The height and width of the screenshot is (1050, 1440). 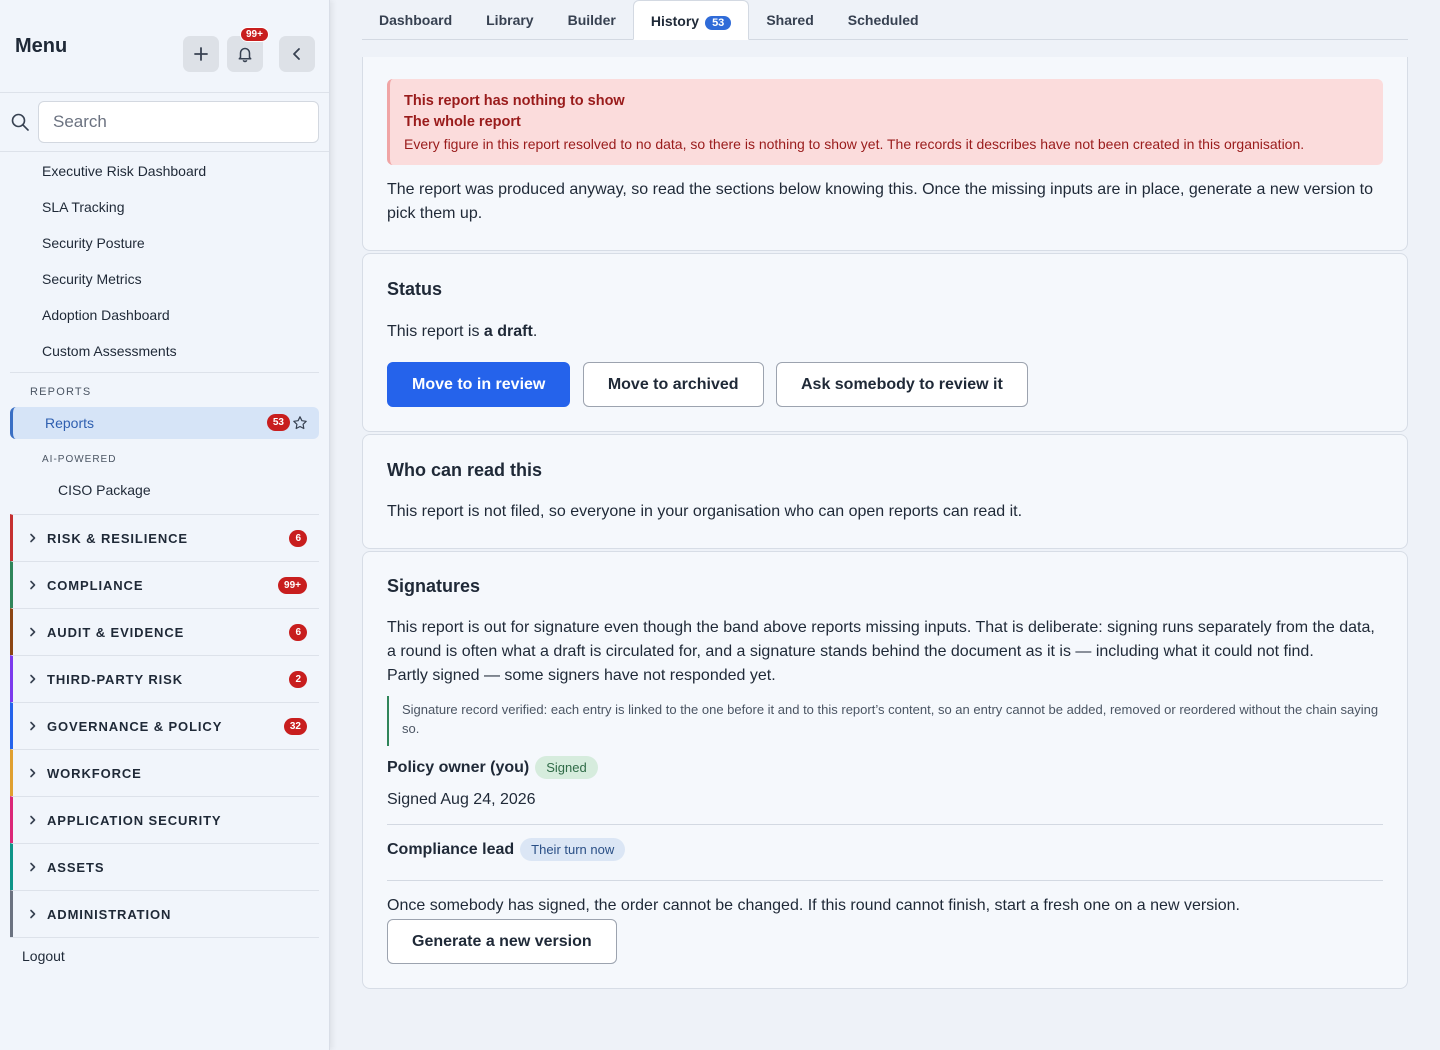 What do you see at coordinates (300, 423) in the screenshot?
I see `star-icon` at bounding box center [300, 423].